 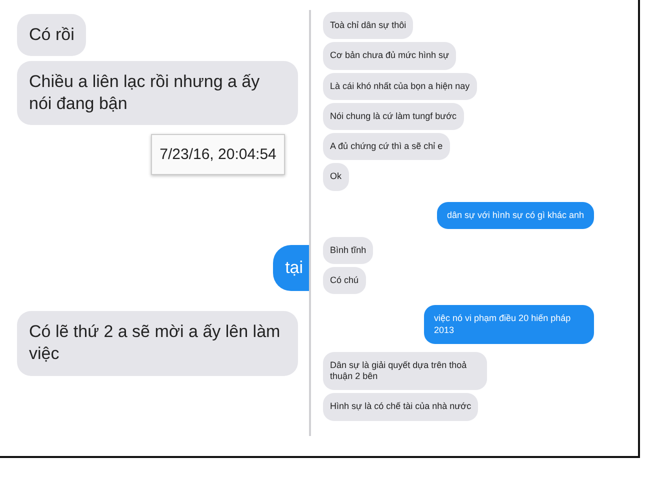 What do you see at coordinates (344, 280) in the screenshot?
I see `message-bubble: Có chú` at bounding box center [344, 280].